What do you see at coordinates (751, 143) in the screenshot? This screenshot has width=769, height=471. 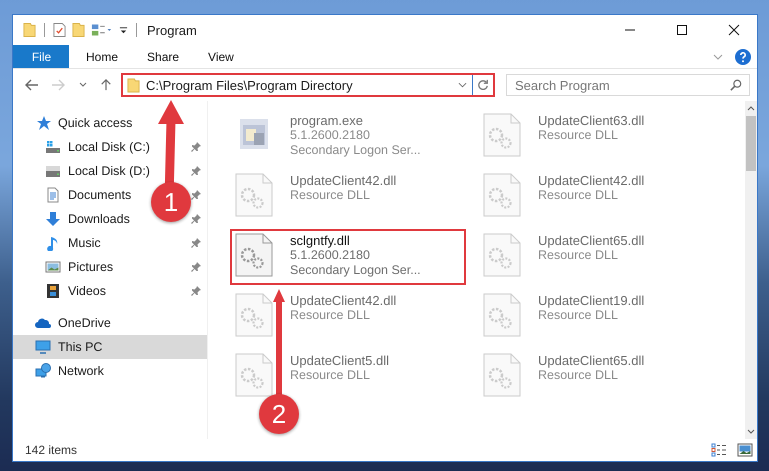 I see `scrollbar-thumb` at bounding box center [751, 143].